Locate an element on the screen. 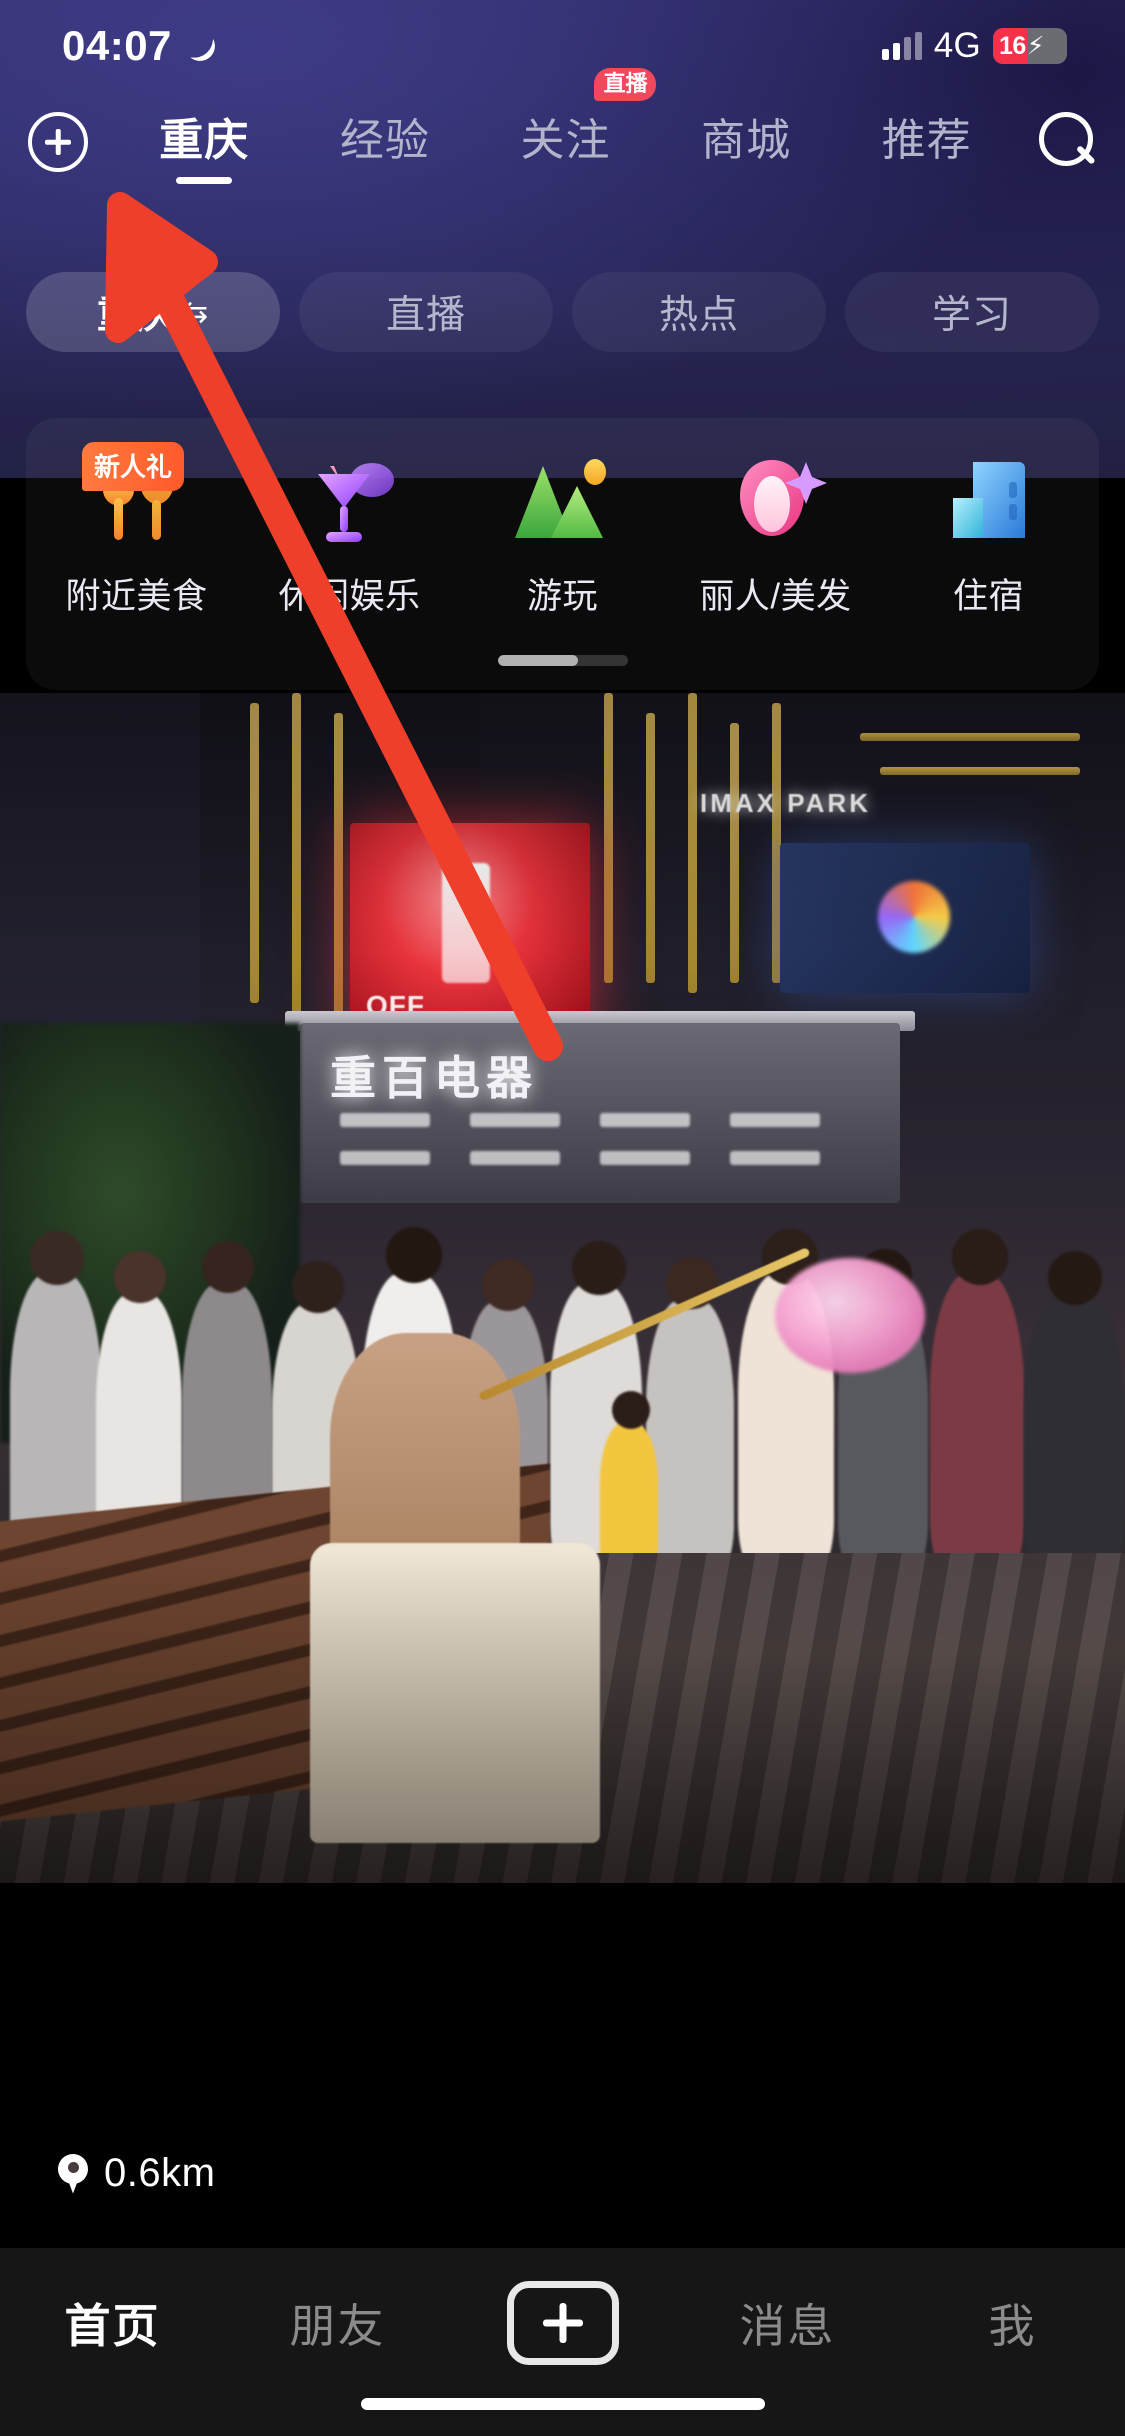  nav-tab-label: 经验 is located at coordinates (384, 140).